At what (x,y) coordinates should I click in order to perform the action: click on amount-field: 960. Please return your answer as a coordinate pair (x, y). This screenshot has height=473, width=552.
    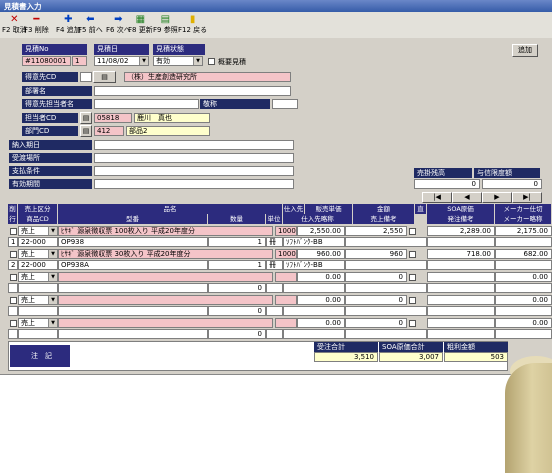
    Looking at the image, I should click on (376, 254).